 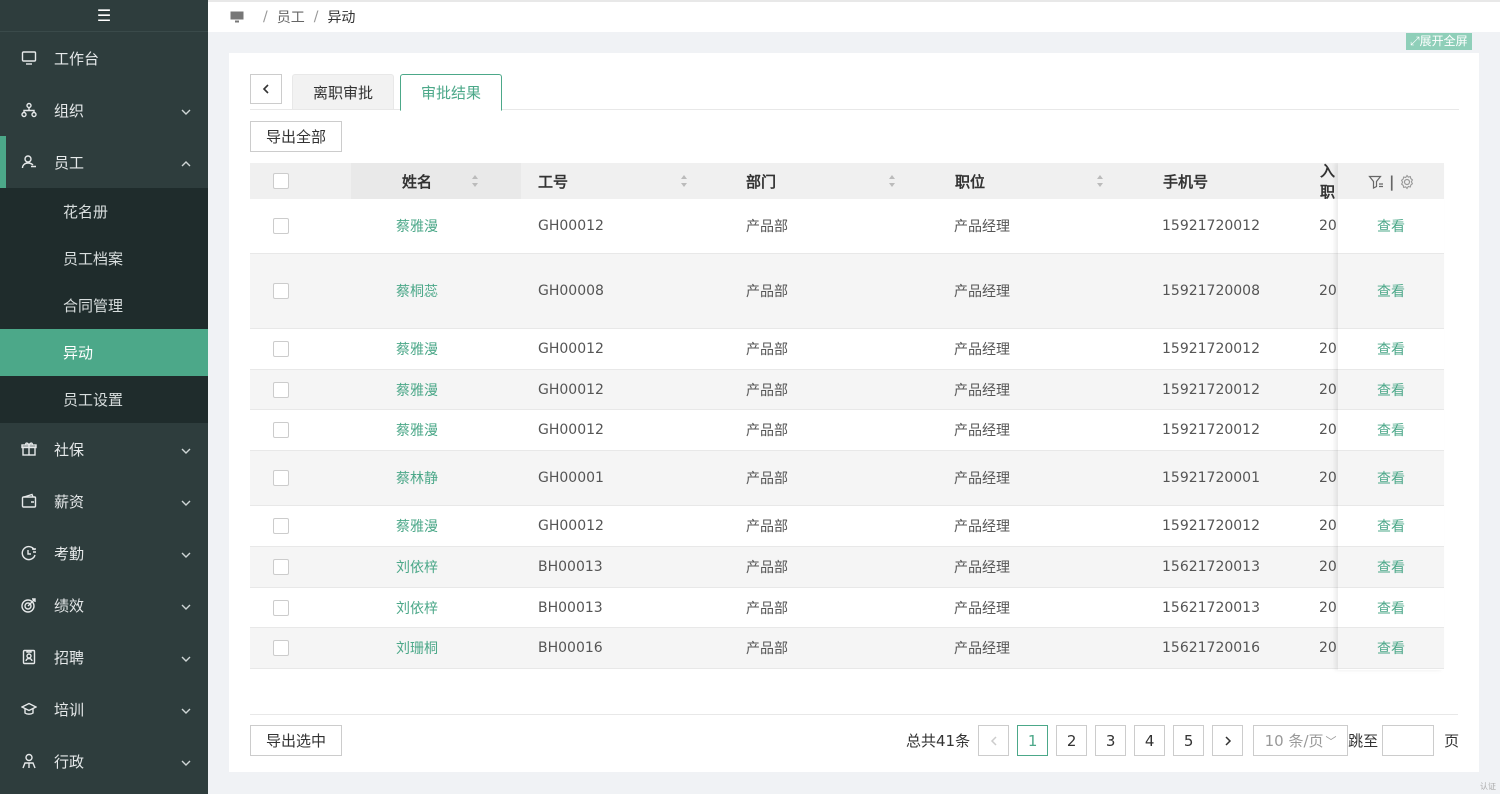 I want to click on cell-name: 蔡桐蕊, so click(x=417, y=291).